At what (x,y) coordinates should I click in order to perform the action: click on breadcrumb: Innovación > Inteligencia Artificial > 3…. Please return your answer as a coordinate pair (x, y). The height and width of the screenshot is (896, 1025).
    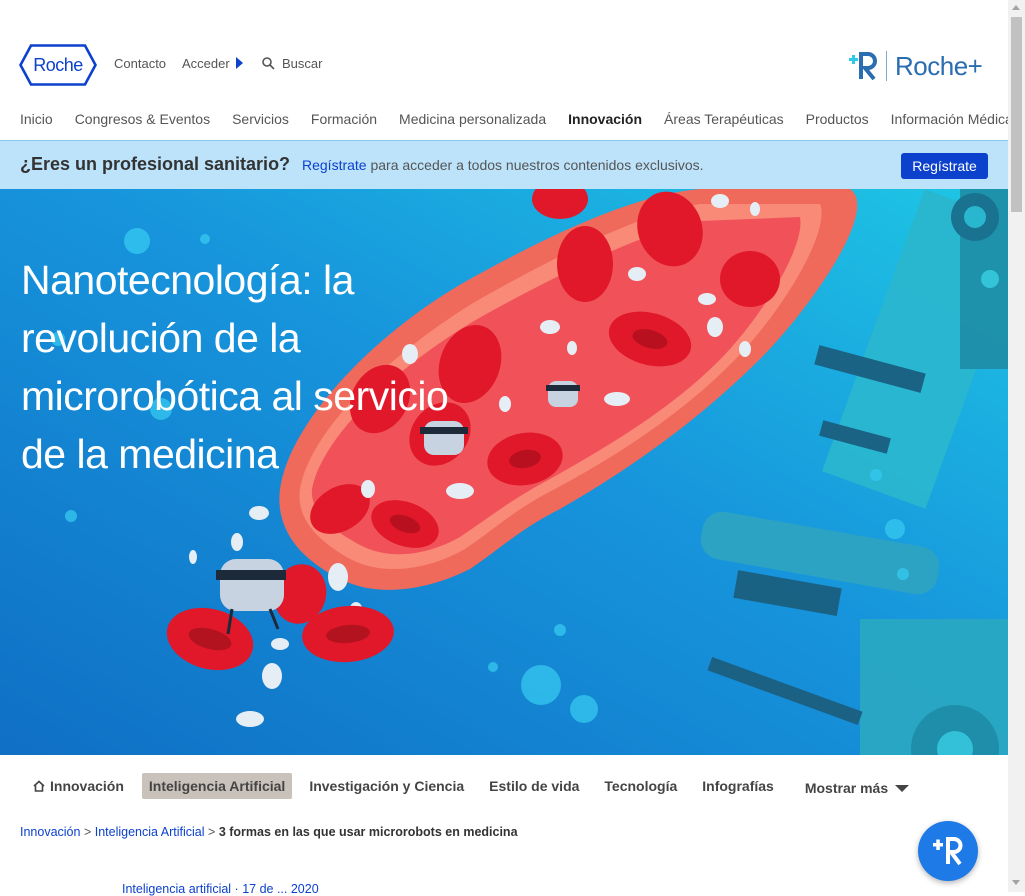
    Looking at the image, I should click on (269, 832).